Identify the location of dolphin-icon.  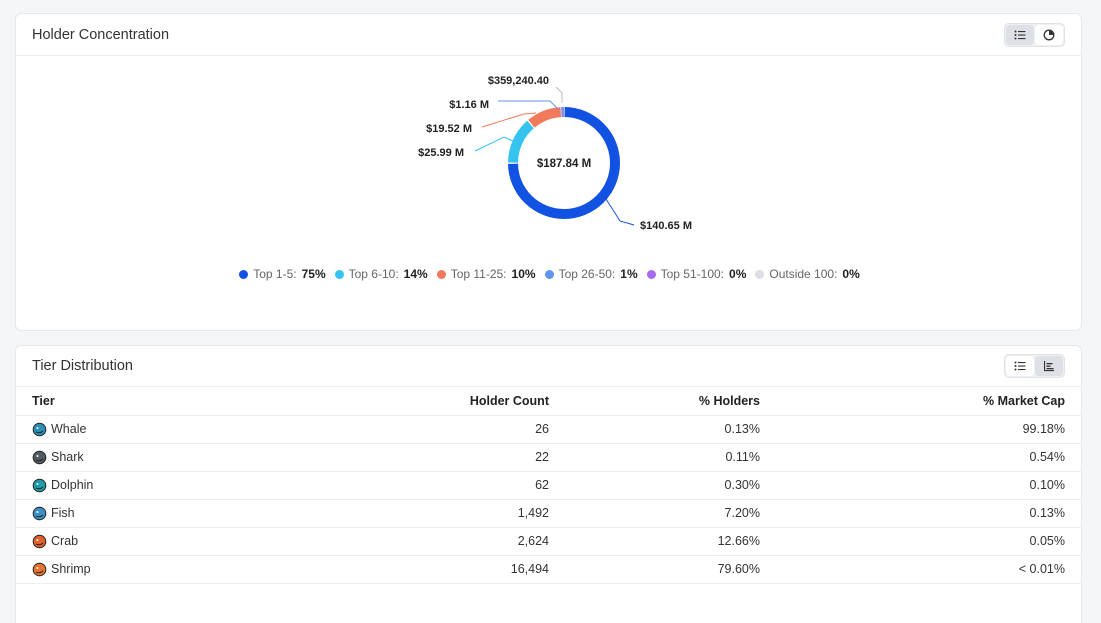
(39, 485).